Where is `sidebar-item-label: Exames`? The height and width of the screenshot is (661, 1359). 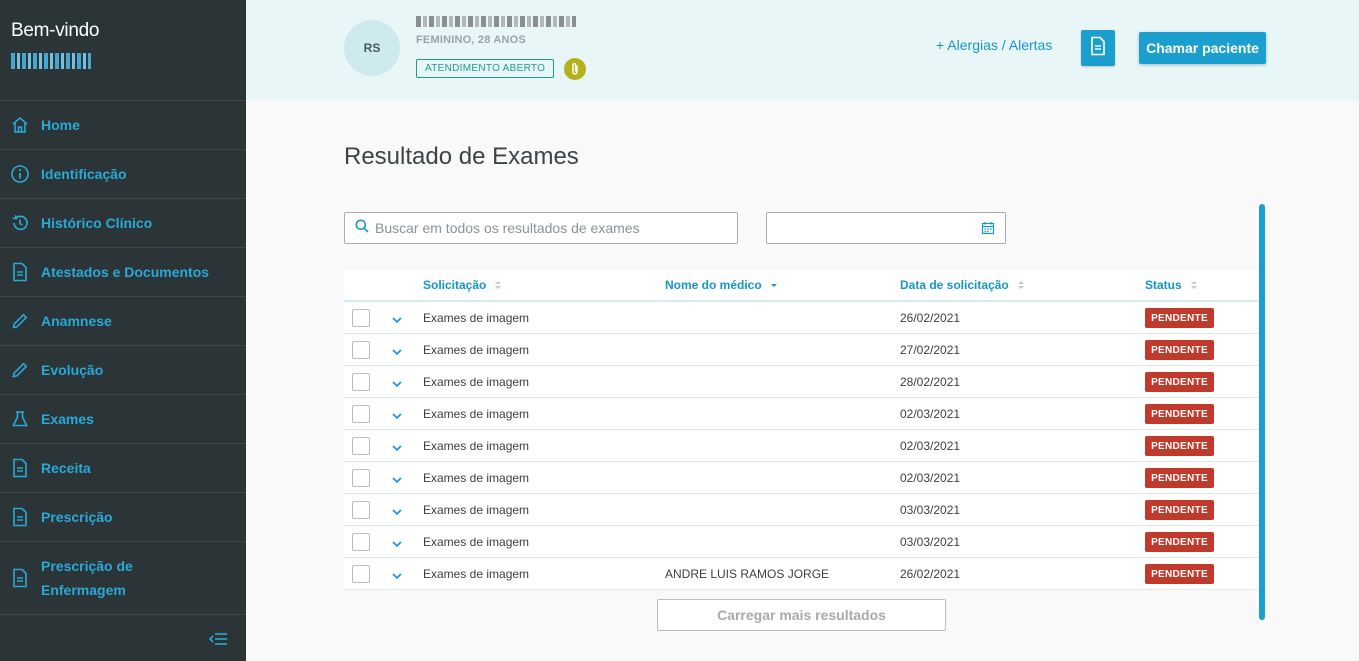
sidebar-item-label: Exames is located at coordinates (67, 419).